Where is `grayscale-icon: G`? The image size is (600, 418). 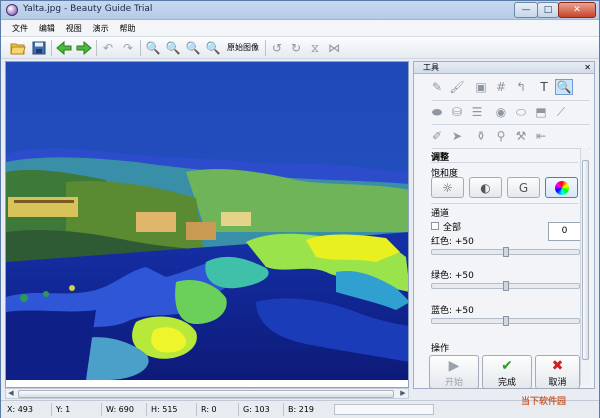
grayscale-icon: G is located at coordinates (523, 187).